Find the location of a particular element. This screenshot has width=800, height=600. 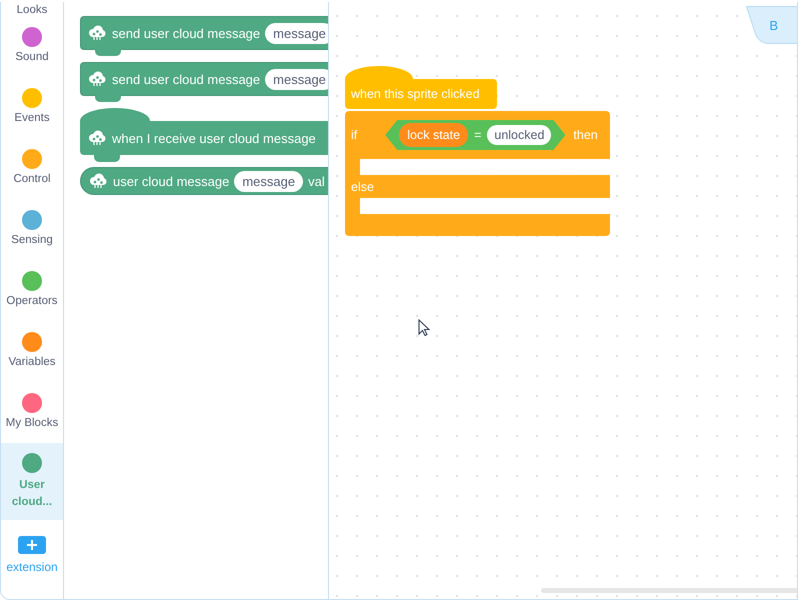

category-item: My Blocks is located at coordinates (32, 412).